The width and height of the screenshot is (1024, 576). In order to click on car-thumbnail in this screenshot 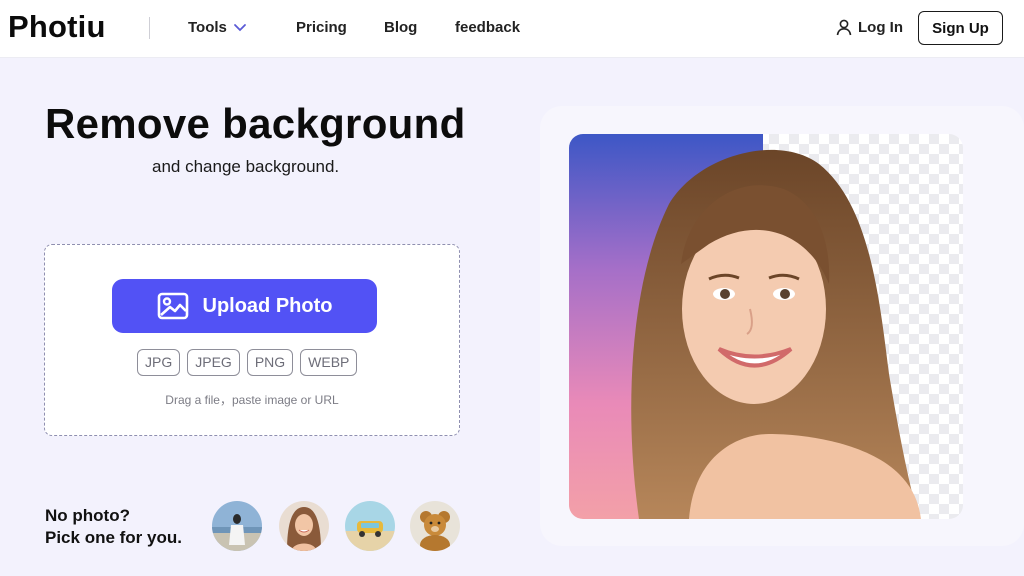, I will do `click(370, 526)`.